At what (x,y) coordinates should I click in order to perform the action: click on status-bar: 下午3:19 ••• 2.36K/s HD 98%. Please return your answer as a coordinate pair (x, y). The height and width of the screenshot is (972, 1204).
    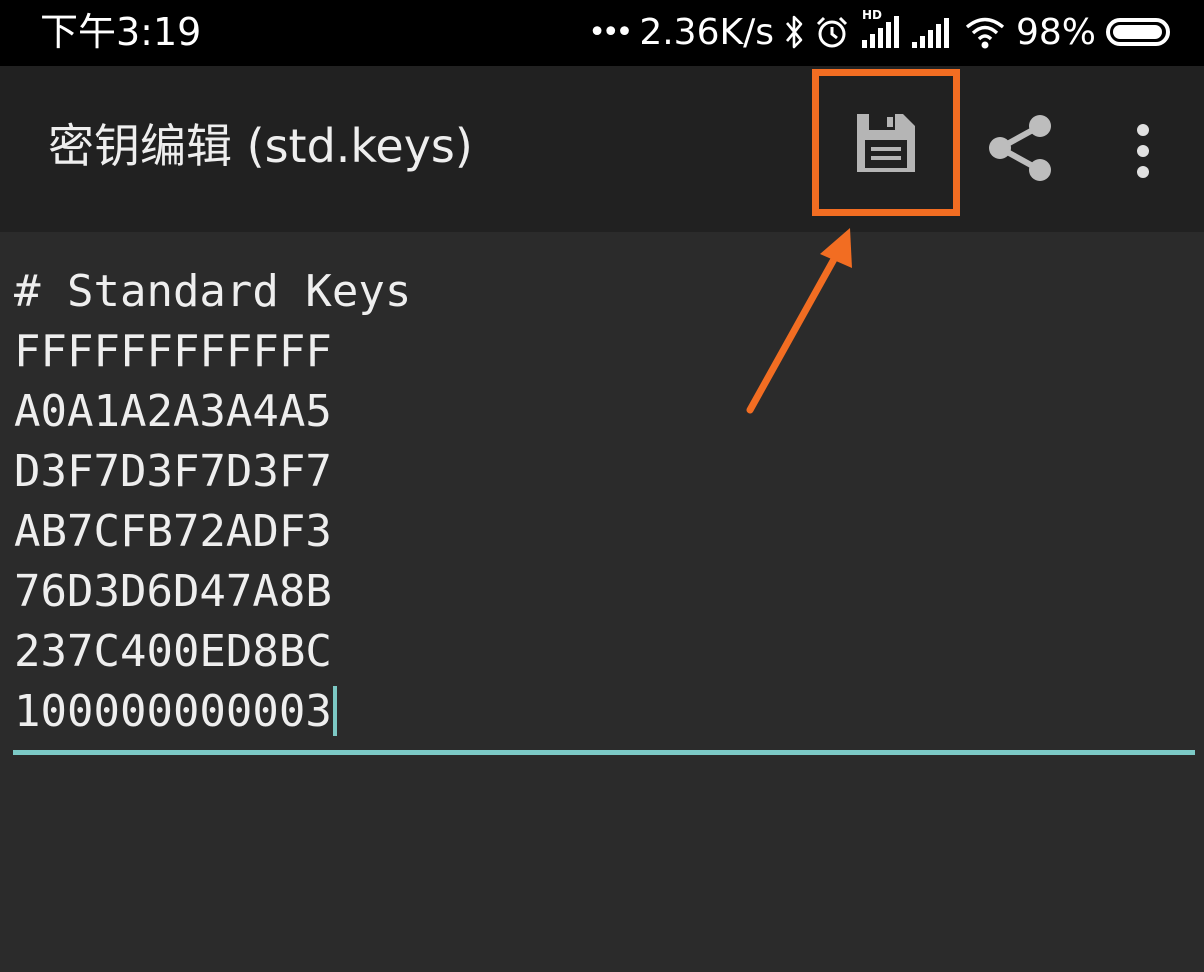
    Looking at the image, I should click on (602, 33).